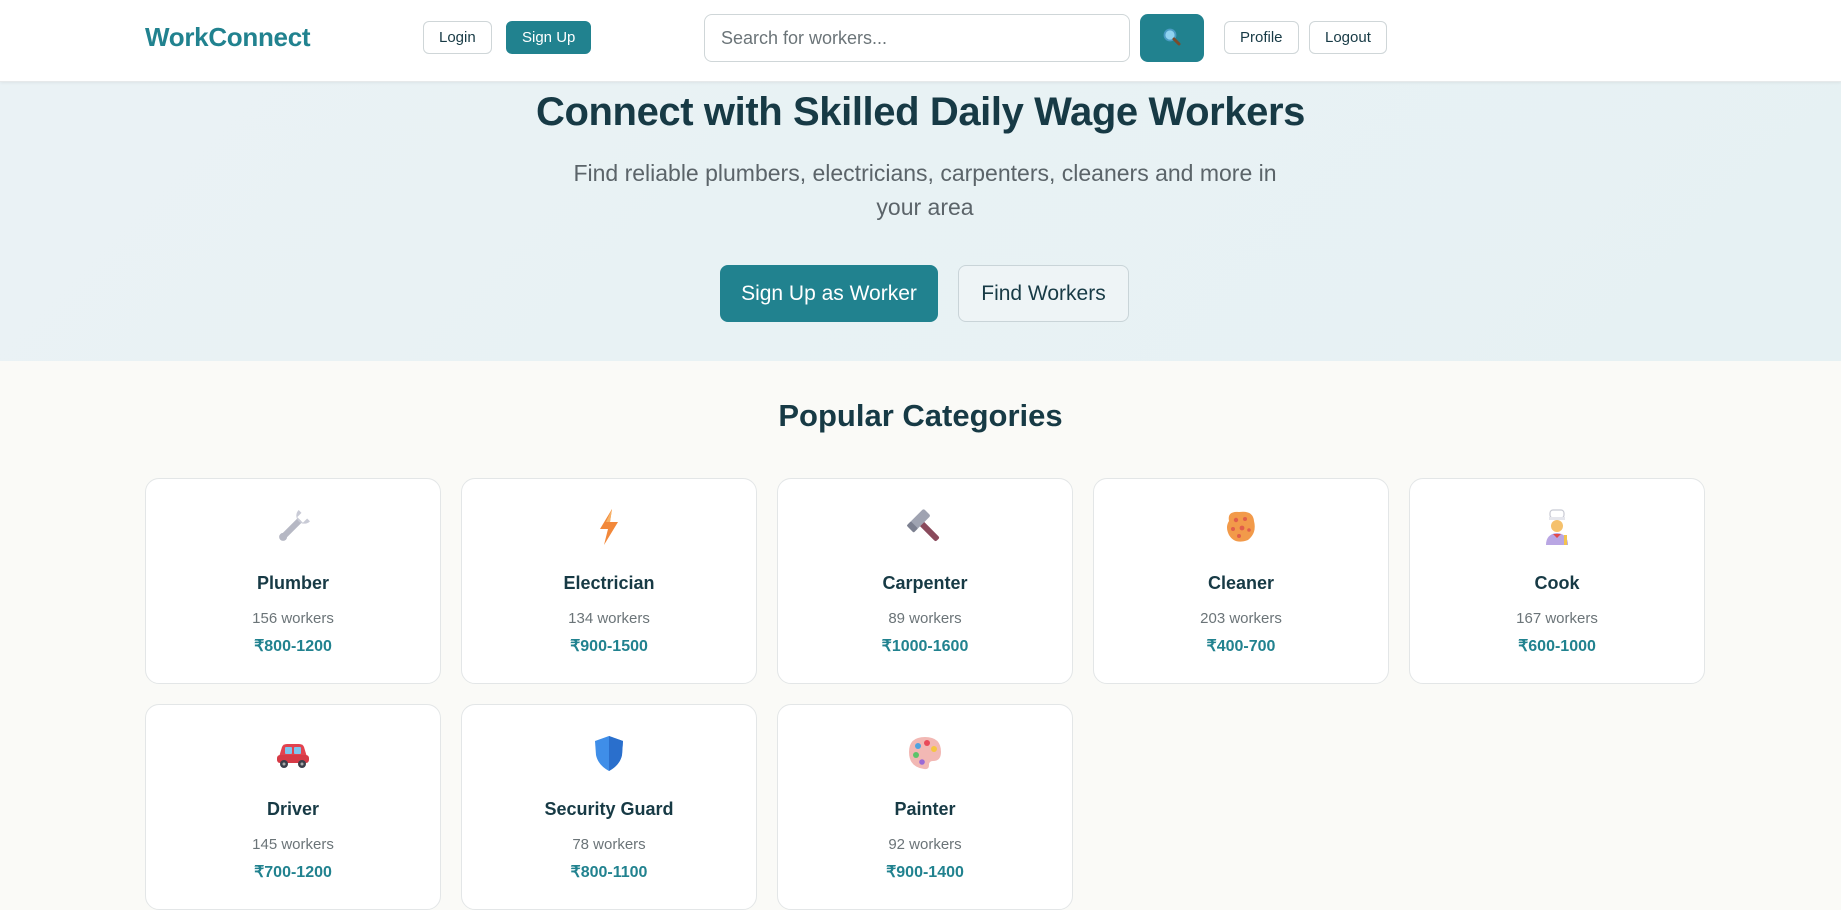  Describe the element at coordinates (609, 646) in the screenshot. I see `category-rate: ₹900-1500` at that location.